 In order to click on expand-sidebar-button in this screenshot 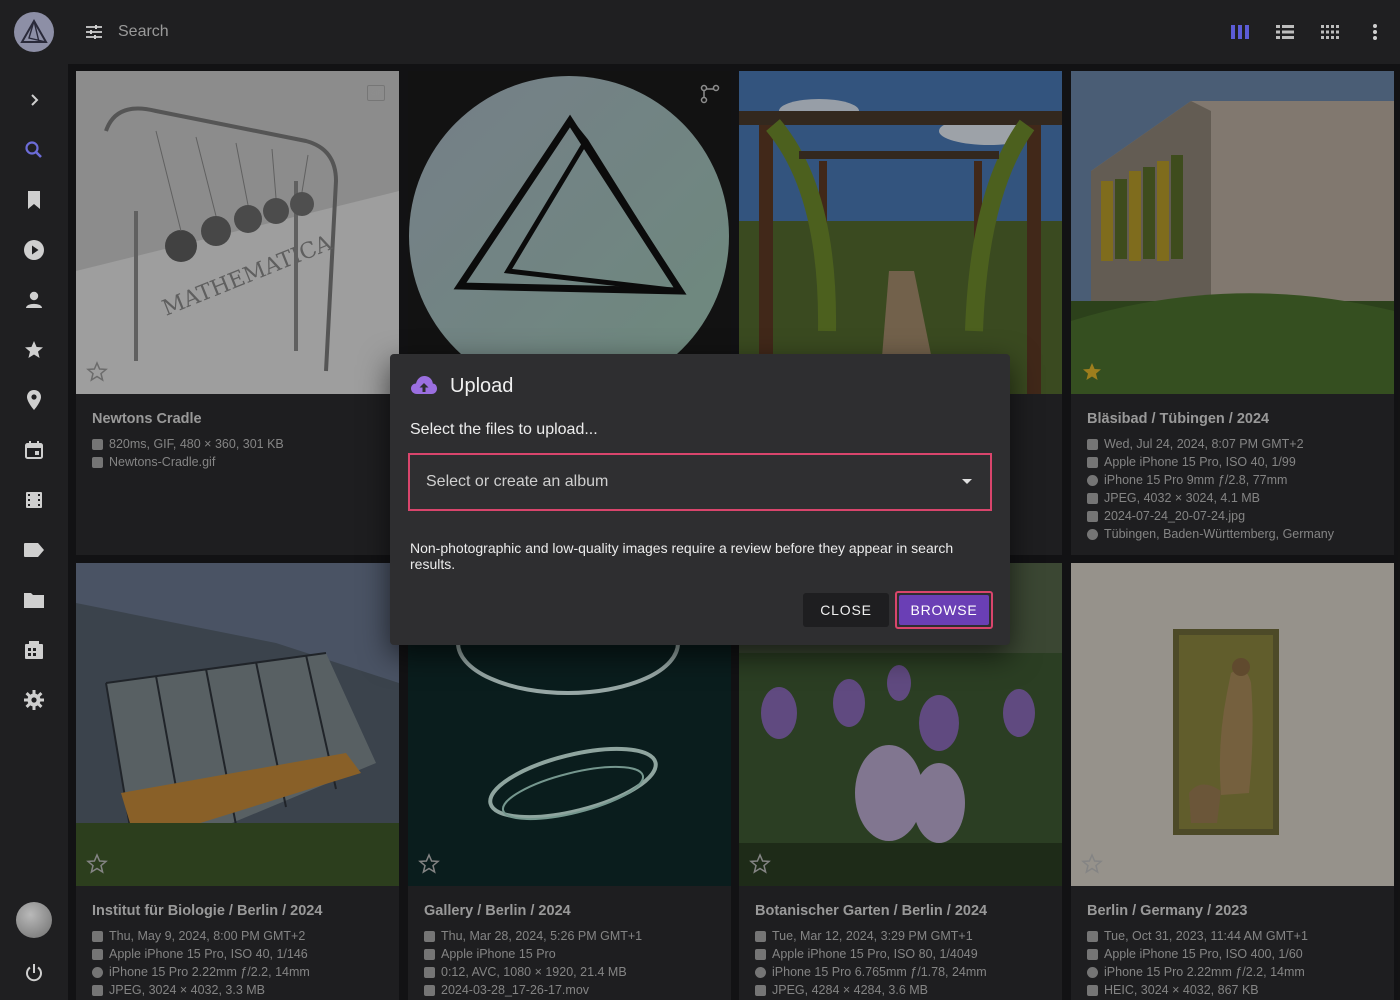, I will do `click(34, 100)`.